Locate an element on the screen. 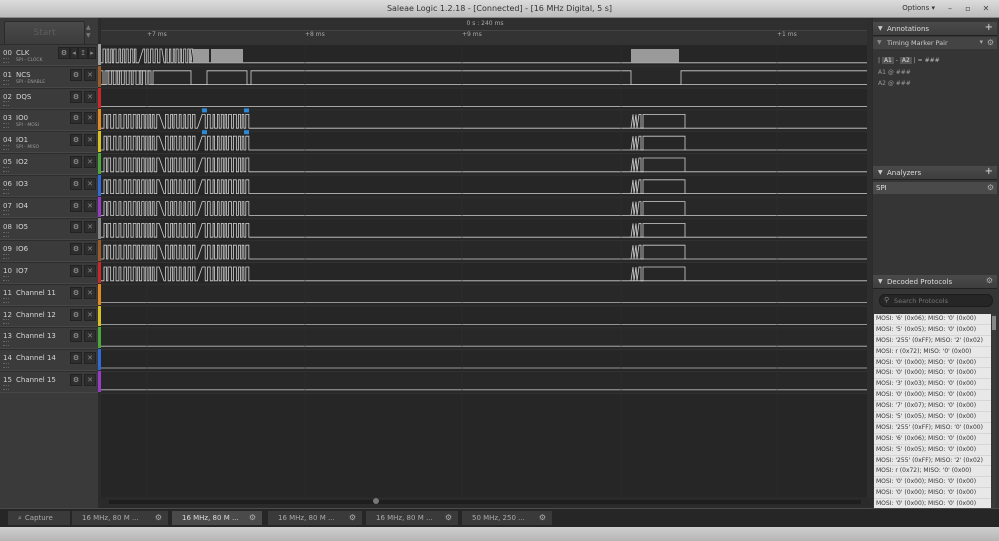 Image resolution: width=999 pixels, height=541 pixels. channel-row-14: 14 Channel 14 ⚙ ✕ is located at coordinates (49, 360).